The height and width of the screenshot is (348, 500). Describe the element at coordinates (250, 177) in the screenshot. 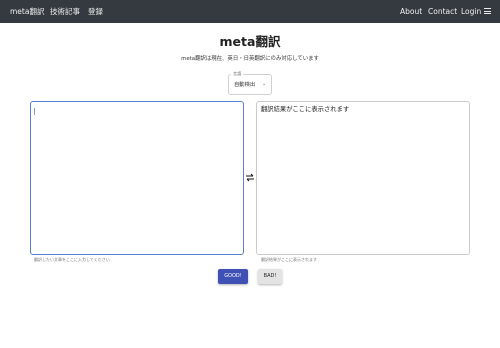

I see `swap-arrows-icon` at that location.